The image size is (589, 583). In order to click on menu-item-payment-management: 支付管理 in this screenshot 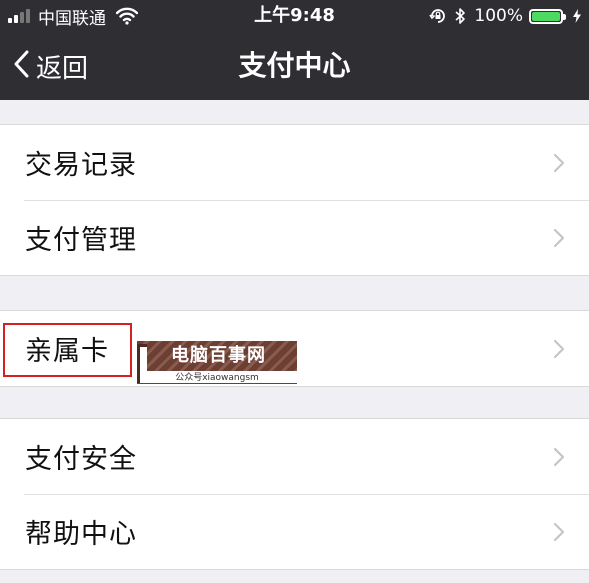, I will do `click(294, 237)`.